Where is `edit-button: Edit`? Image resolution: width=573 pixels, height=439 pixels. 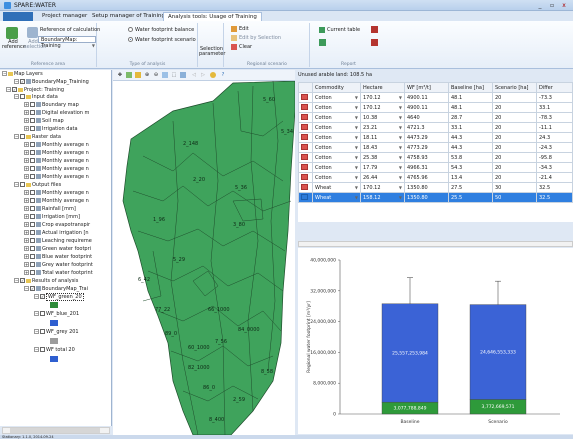 edit-button: Edit is located at coordinates (240, 29).